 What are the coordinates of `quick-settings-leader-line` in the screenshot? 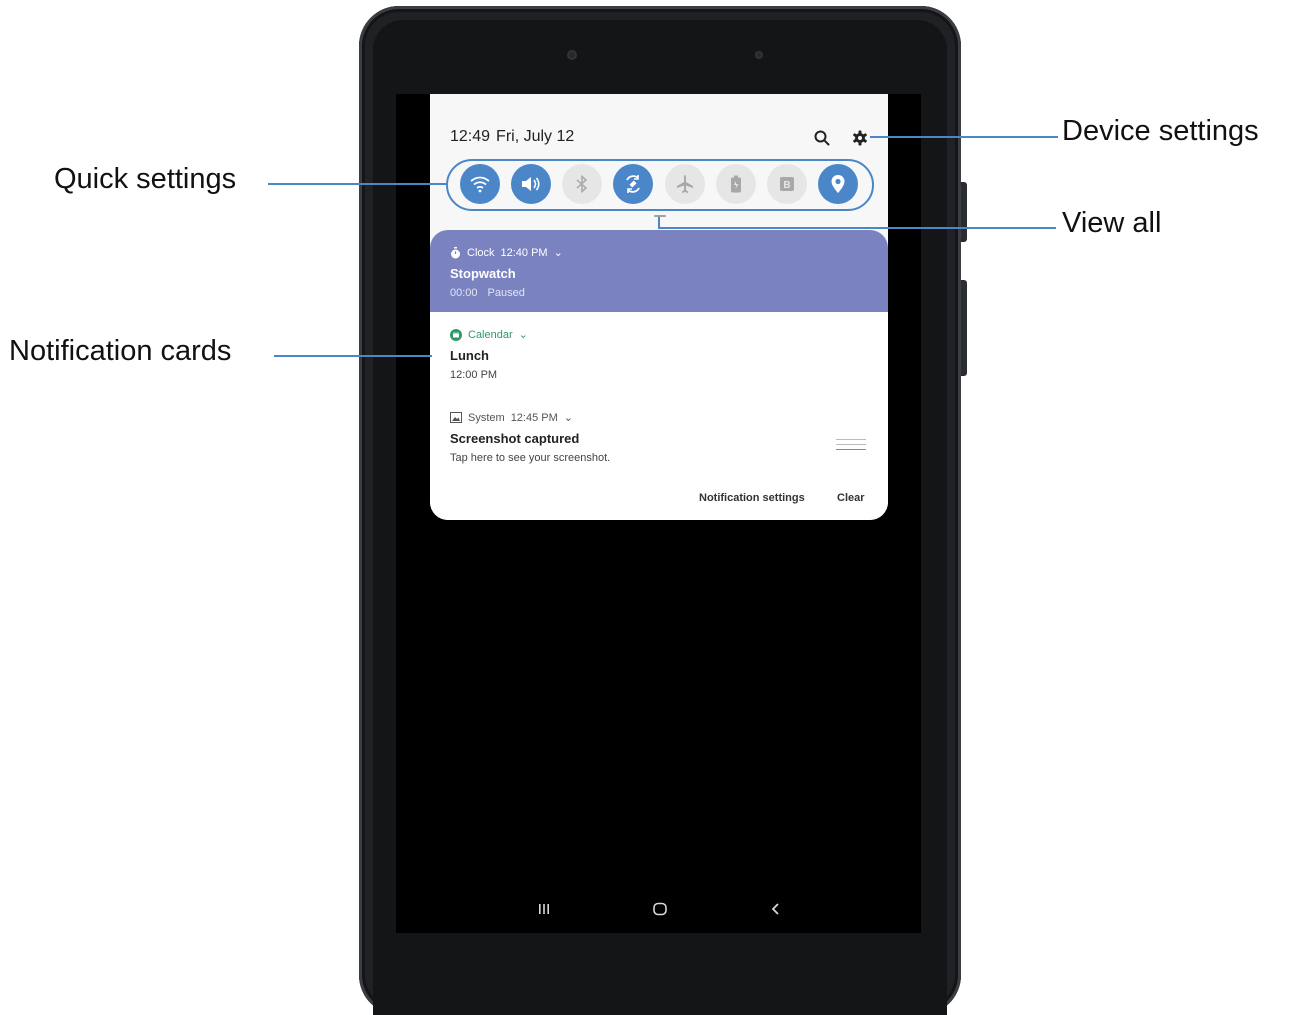 It's located at (357, 184).